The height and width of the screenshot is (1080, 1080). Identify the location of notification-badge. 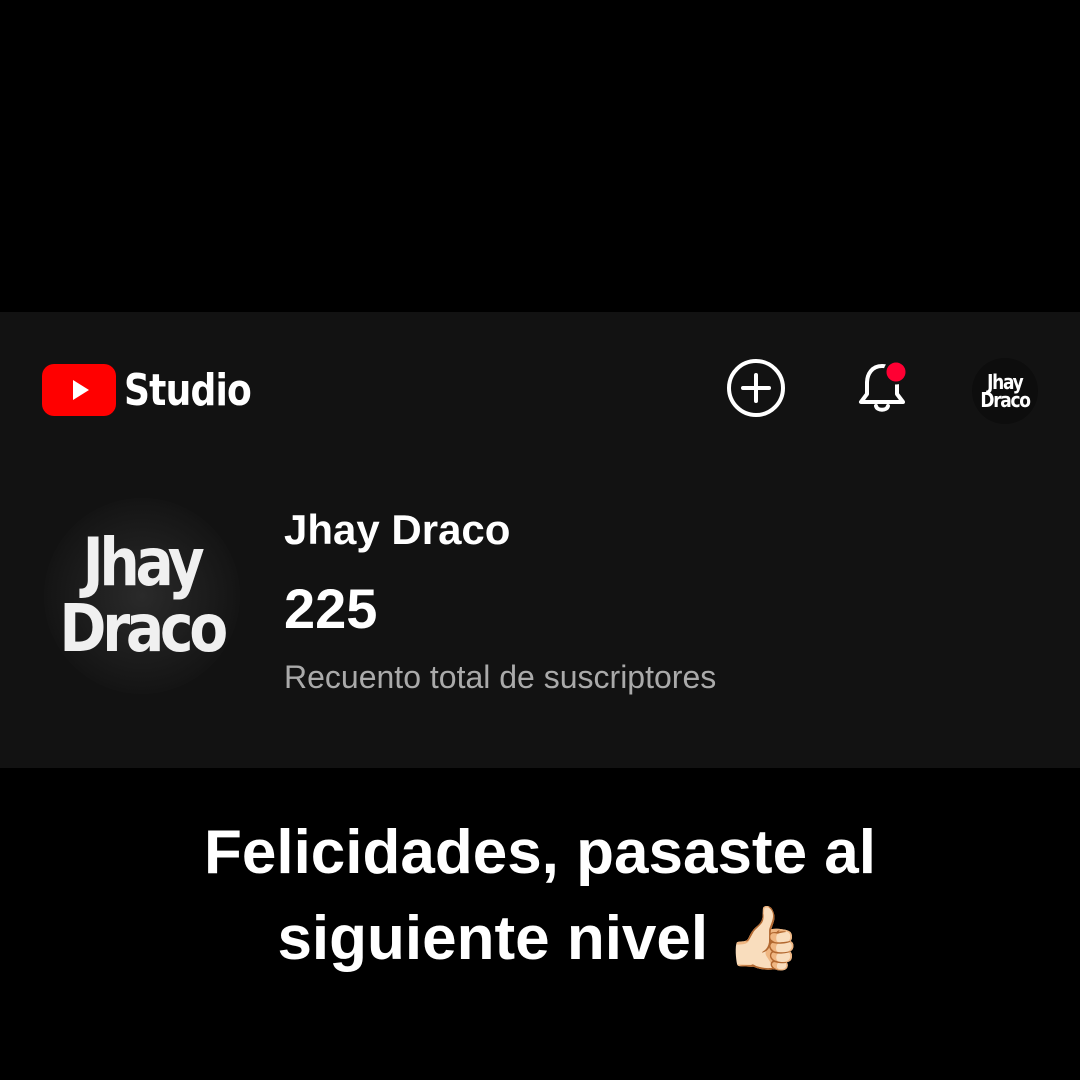
(896, 372).